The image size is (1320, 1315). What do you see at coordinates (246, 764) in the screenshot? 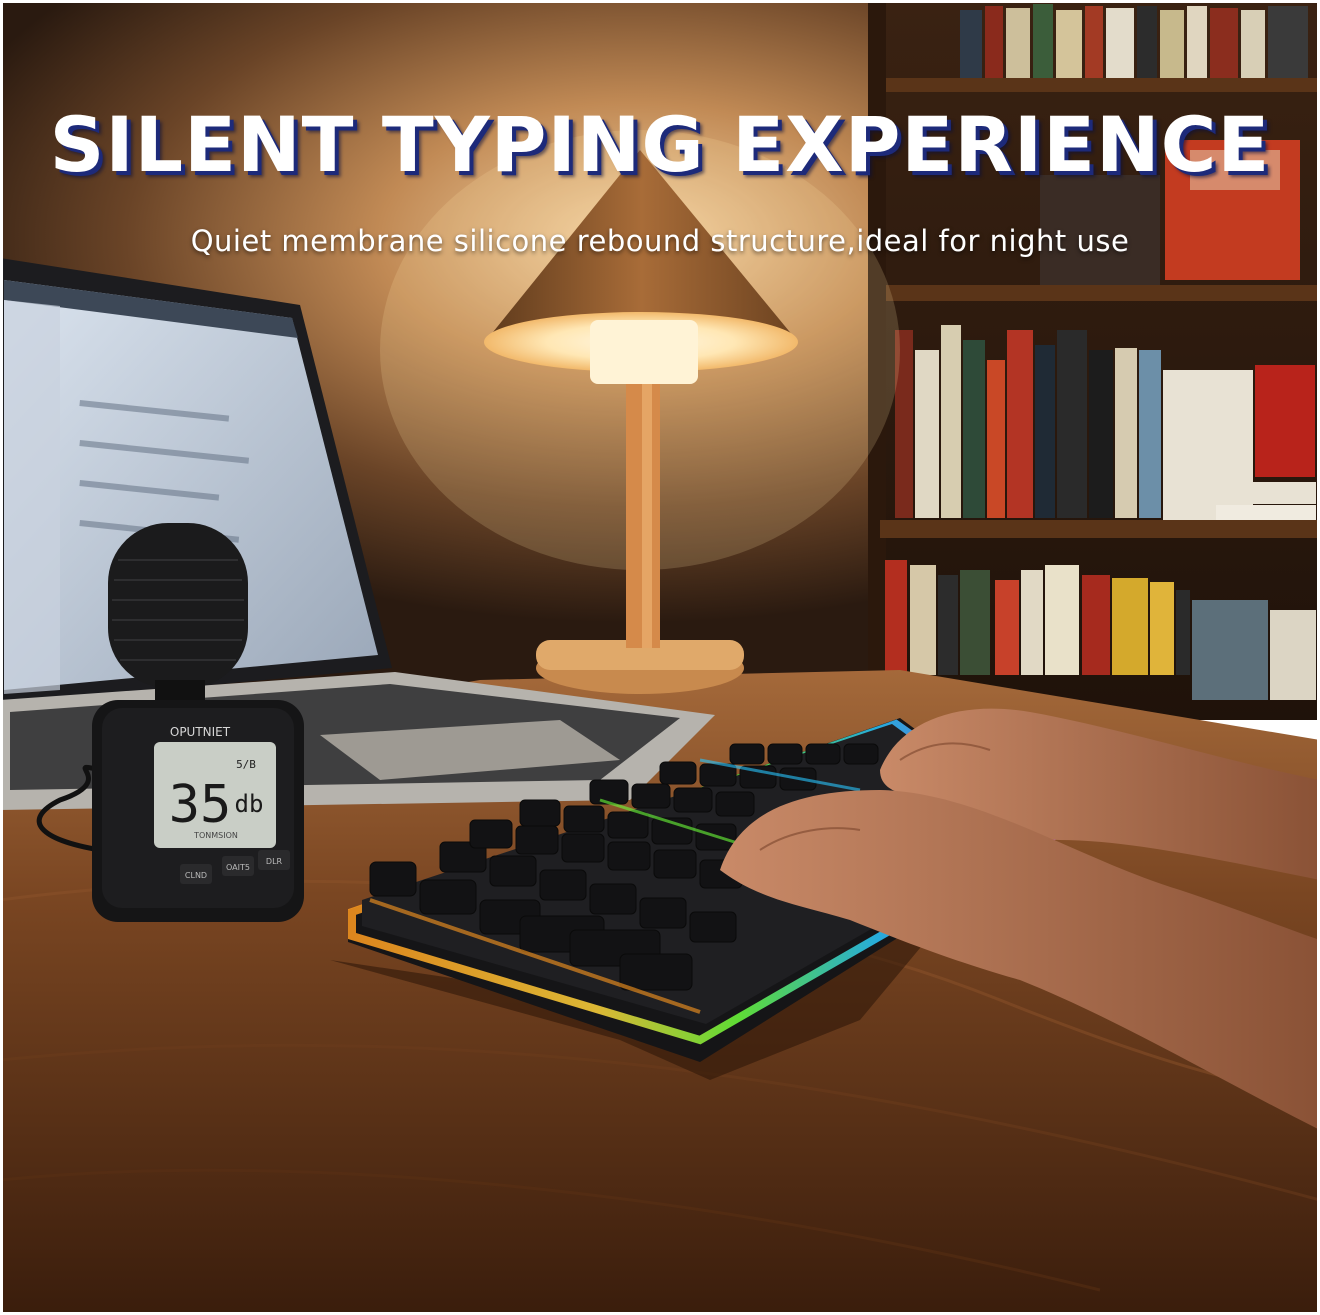
I see `meter-mode: 5/B` at bounding box center [246, 764].